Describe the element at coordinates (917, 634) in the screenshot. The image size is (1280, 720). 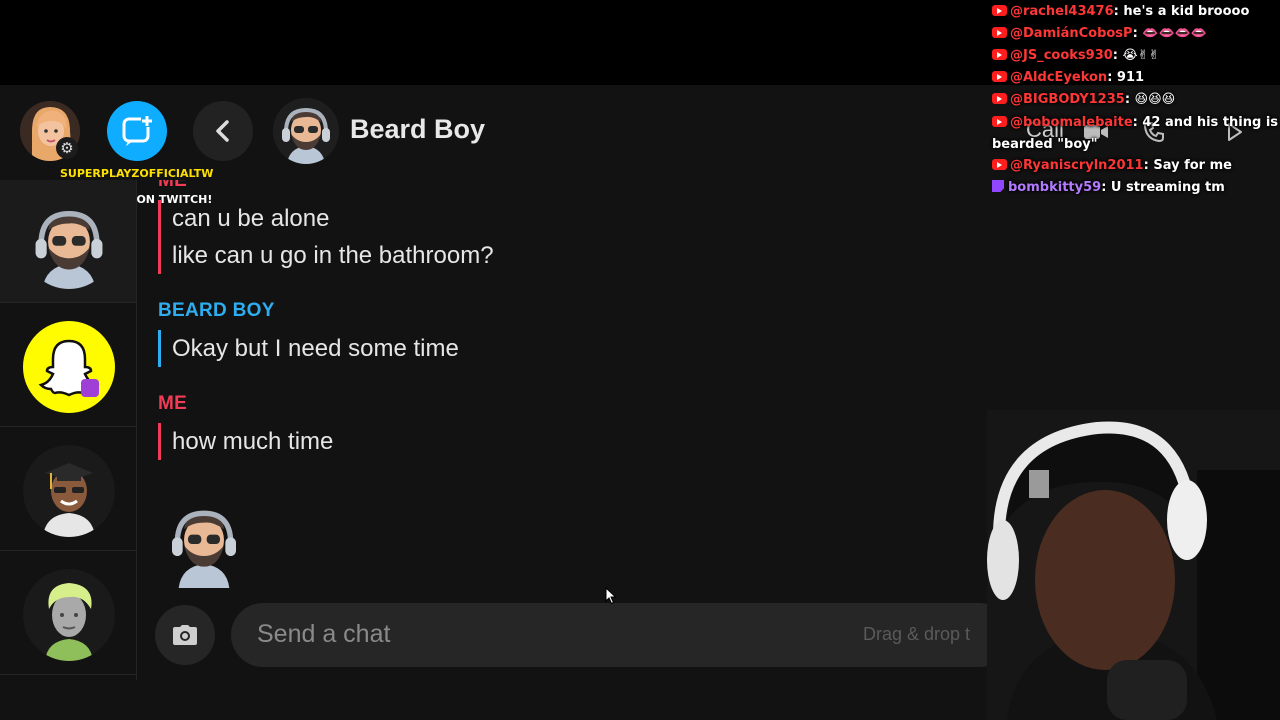
I see `drag-drop-hint: Drag & drop t` at that location.